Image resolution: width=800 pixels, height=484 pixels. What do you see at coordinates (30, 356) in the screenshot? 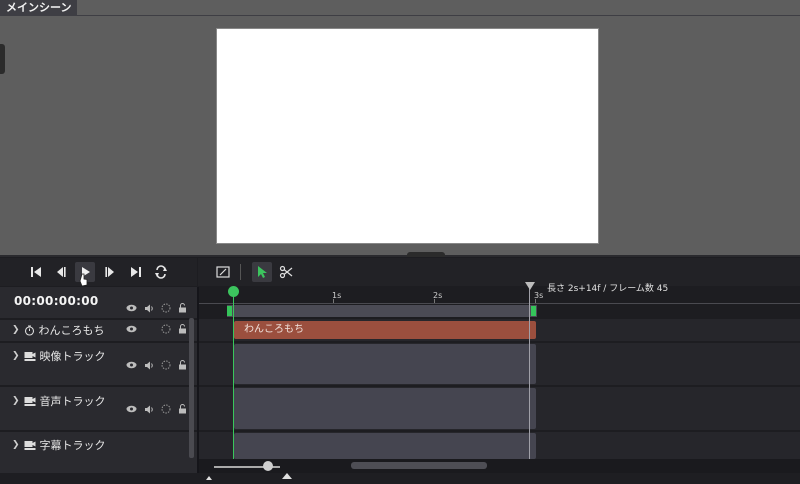
I see `video-track-icon` at bounding box center [30, 356].